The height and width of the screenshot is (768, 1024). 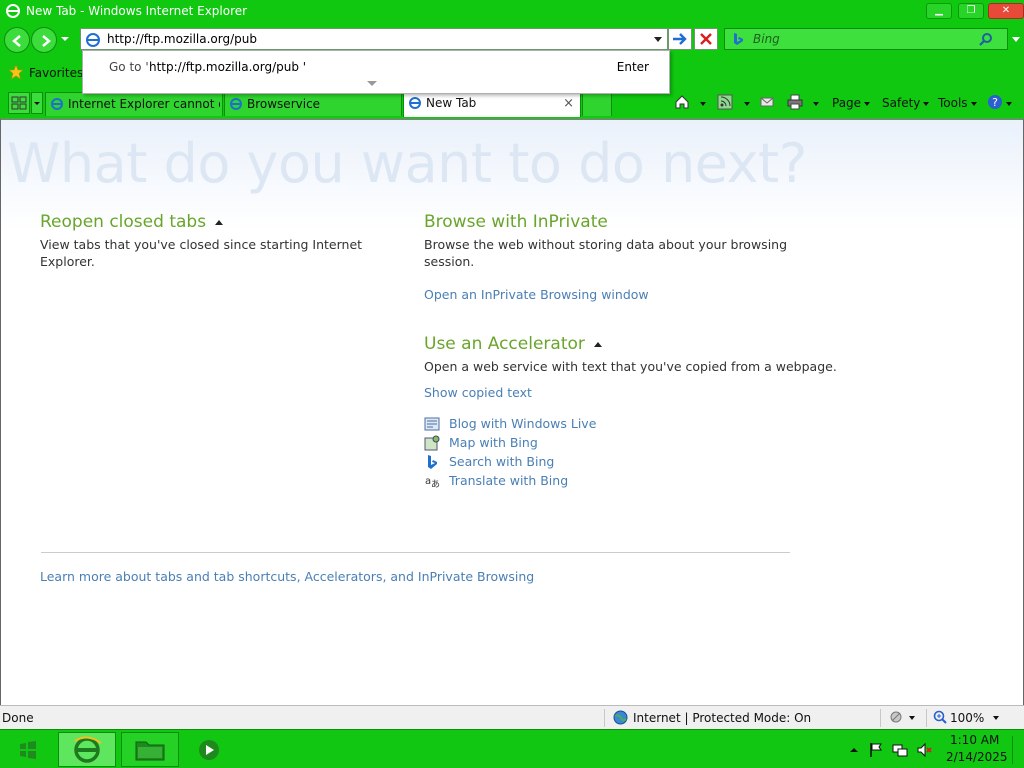 I want to click on forward-button, so click(x=44, y=40).